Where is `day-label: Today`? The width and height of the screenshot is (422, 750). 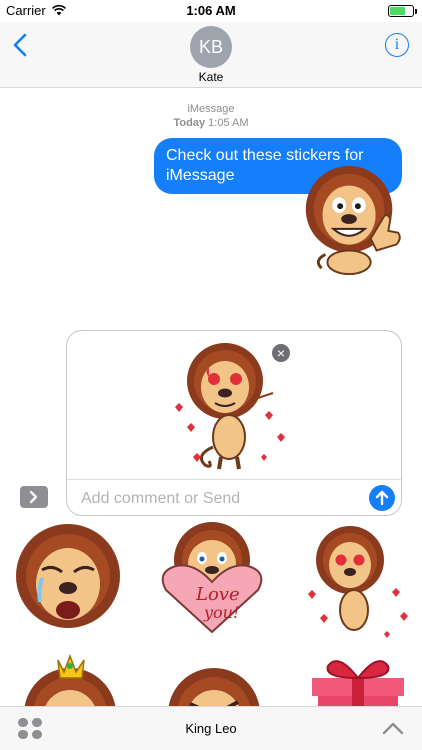 day-label: Today is located at coordinates (189, 123).